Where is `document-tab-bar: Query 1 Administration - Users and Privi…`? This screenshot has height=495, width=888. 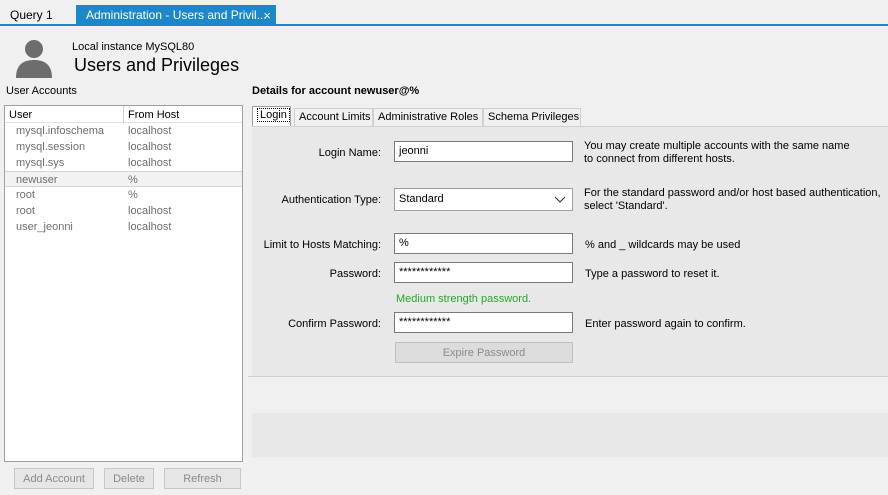
document-tab-bar: Query 1 Administration - Users and Privi… is located at coordinates (444, 13).